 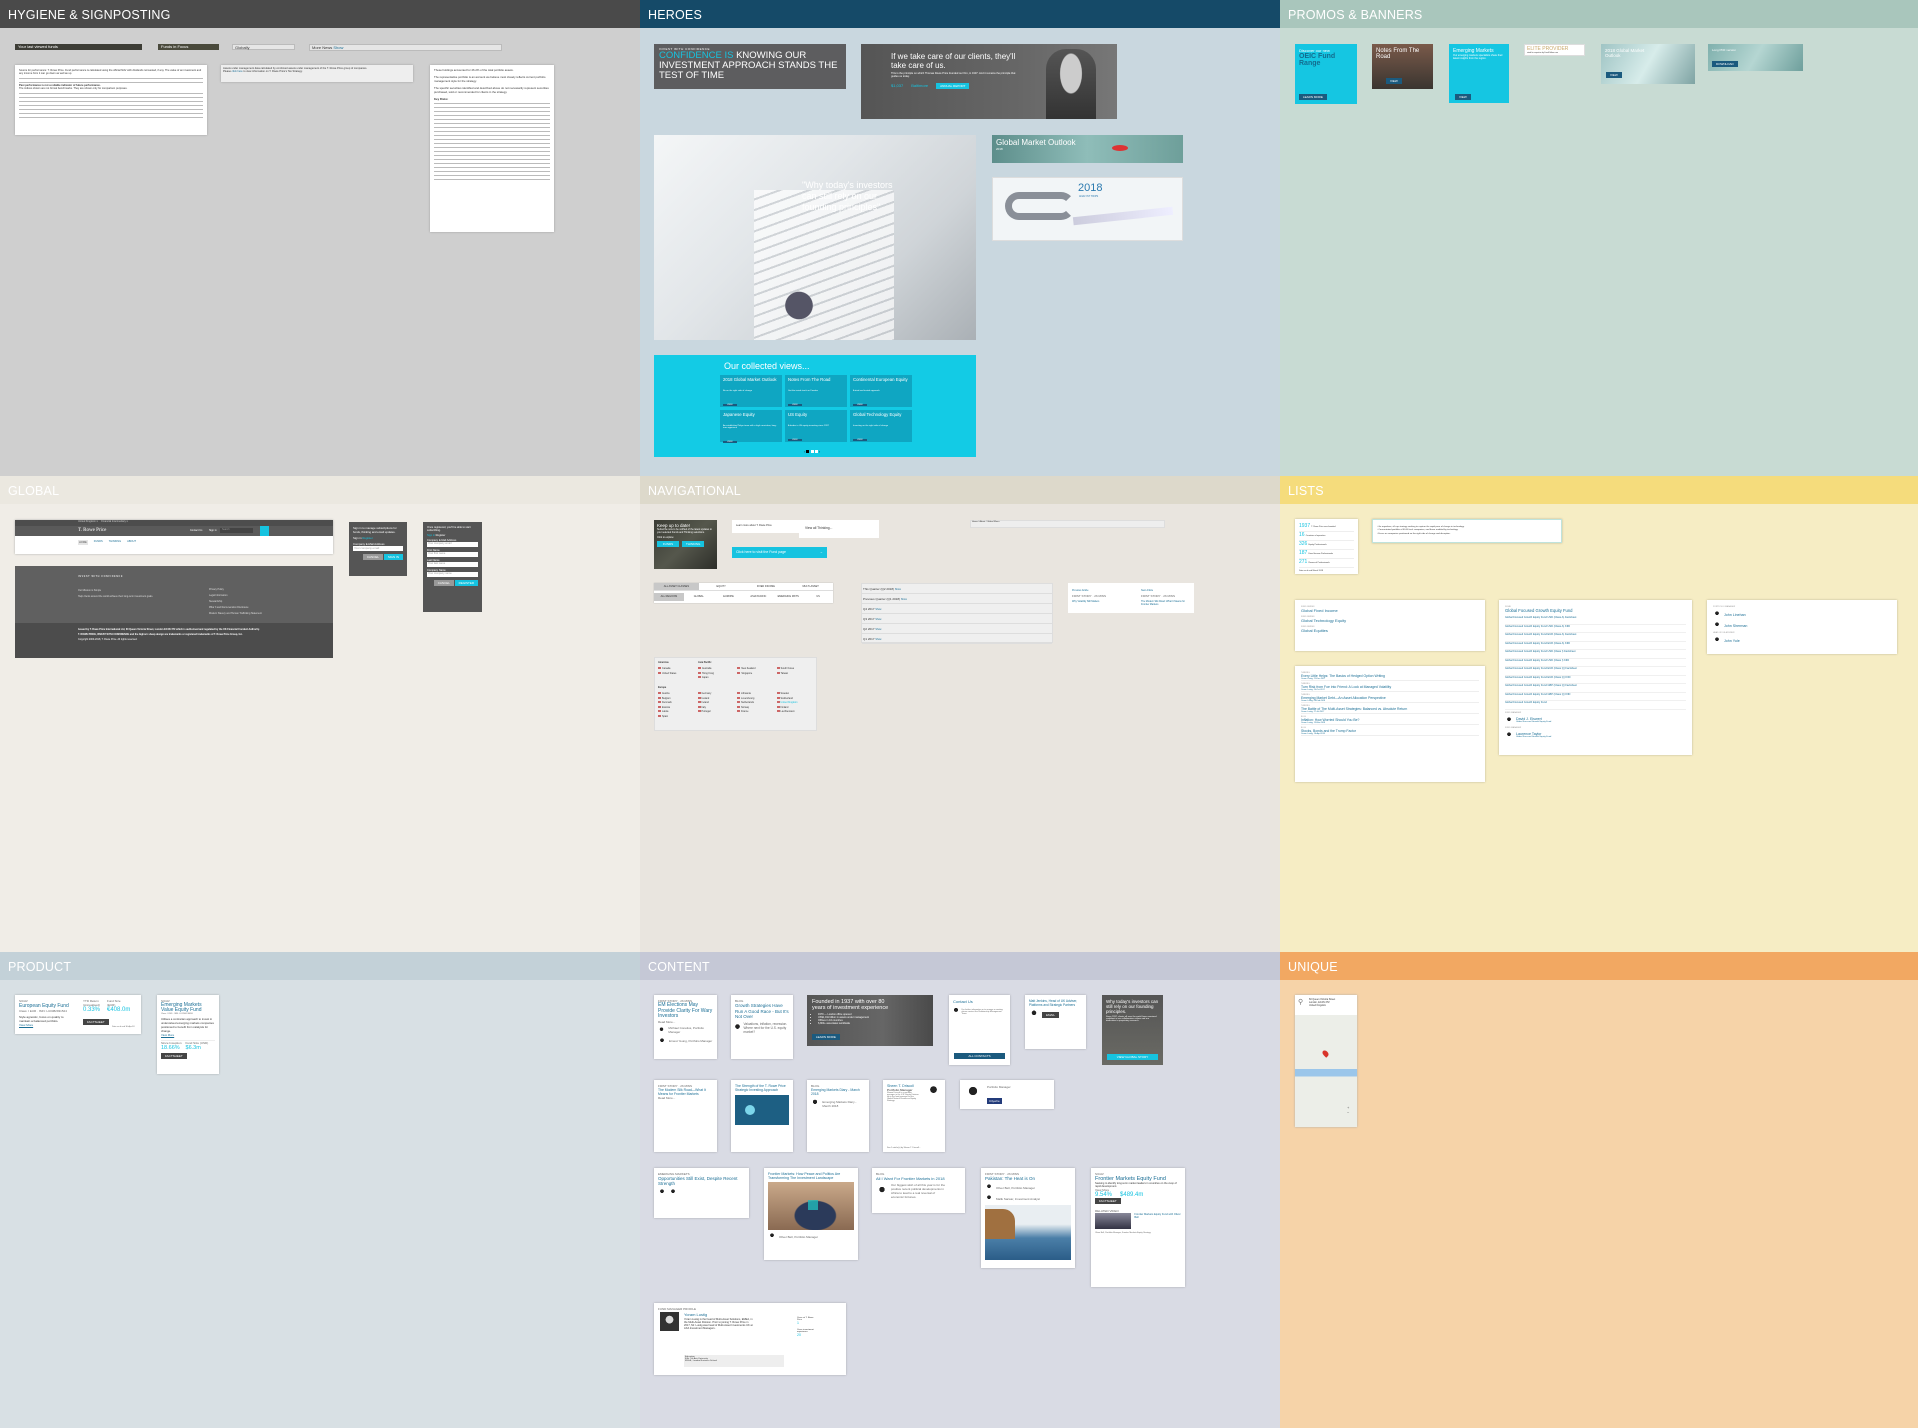 I want to click on country-option: South Korea, so click(x=796, y=668).